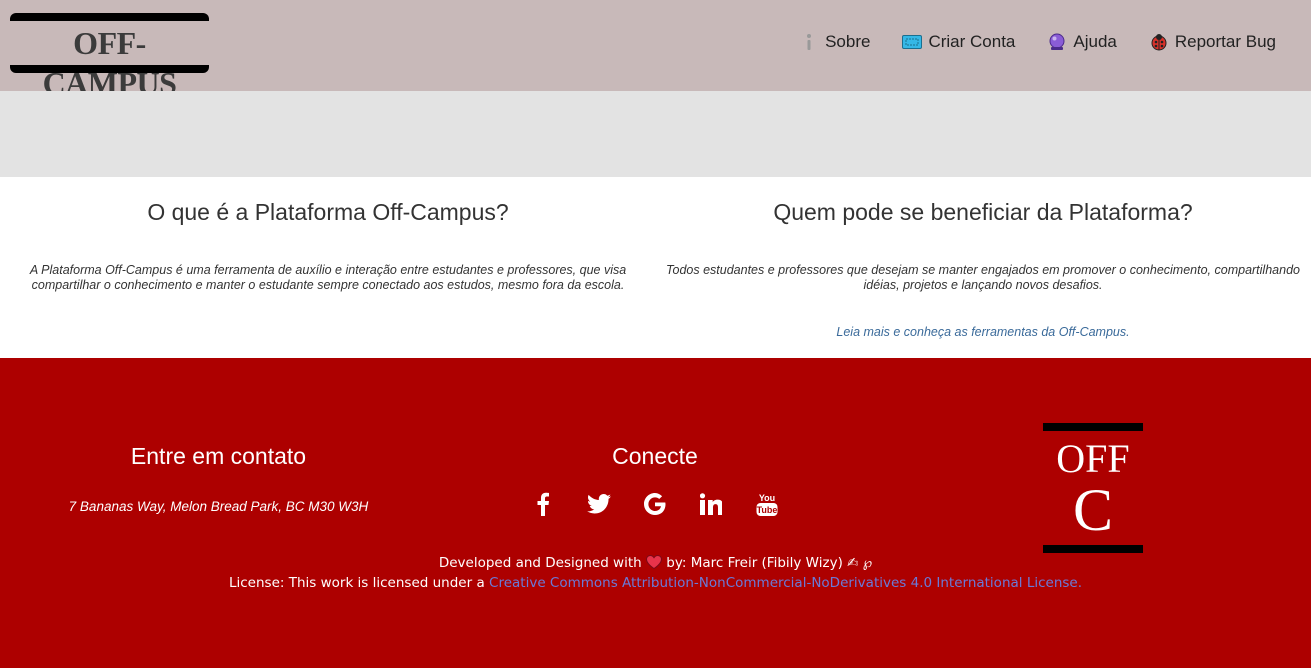 The height and width of the screenshot is (668, 1311). What do you see at coordinates (1095, 41) in the screenshot?
I see `nav-item-label: Ajuda` at bounding box center [1095, 41].